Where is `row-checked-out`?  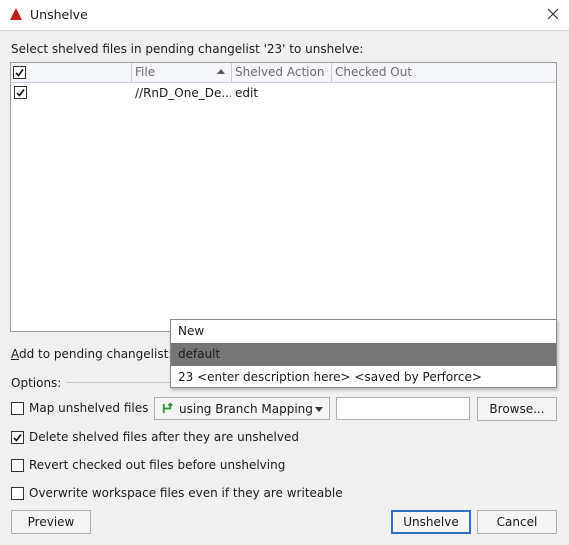
row-checked-out is located at coordinates (395, 93).